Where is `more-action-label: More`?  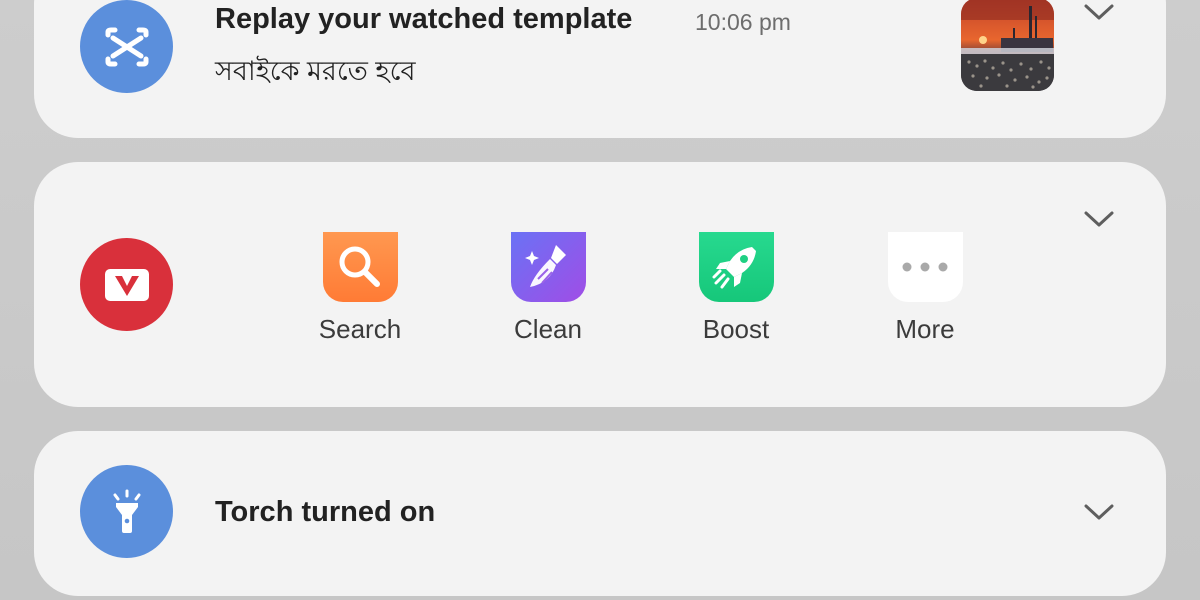
more-action-label: More is located at coordinates (925, 329).